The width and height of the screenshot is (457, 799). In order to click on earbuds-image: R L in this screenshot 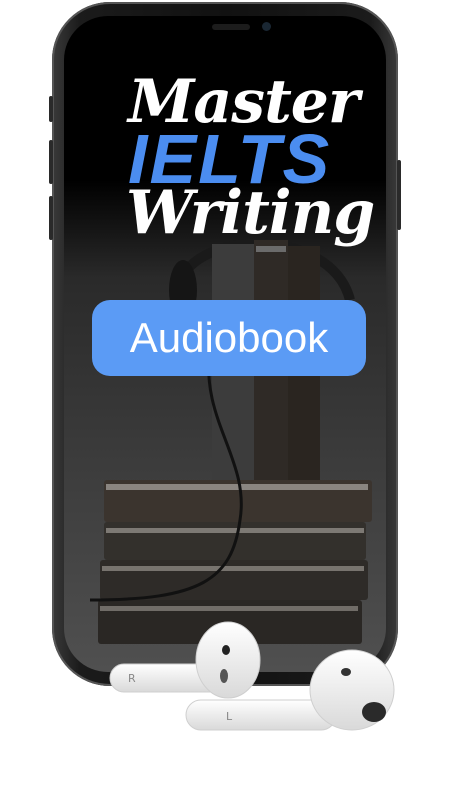, I will do `click(252, 676)`.